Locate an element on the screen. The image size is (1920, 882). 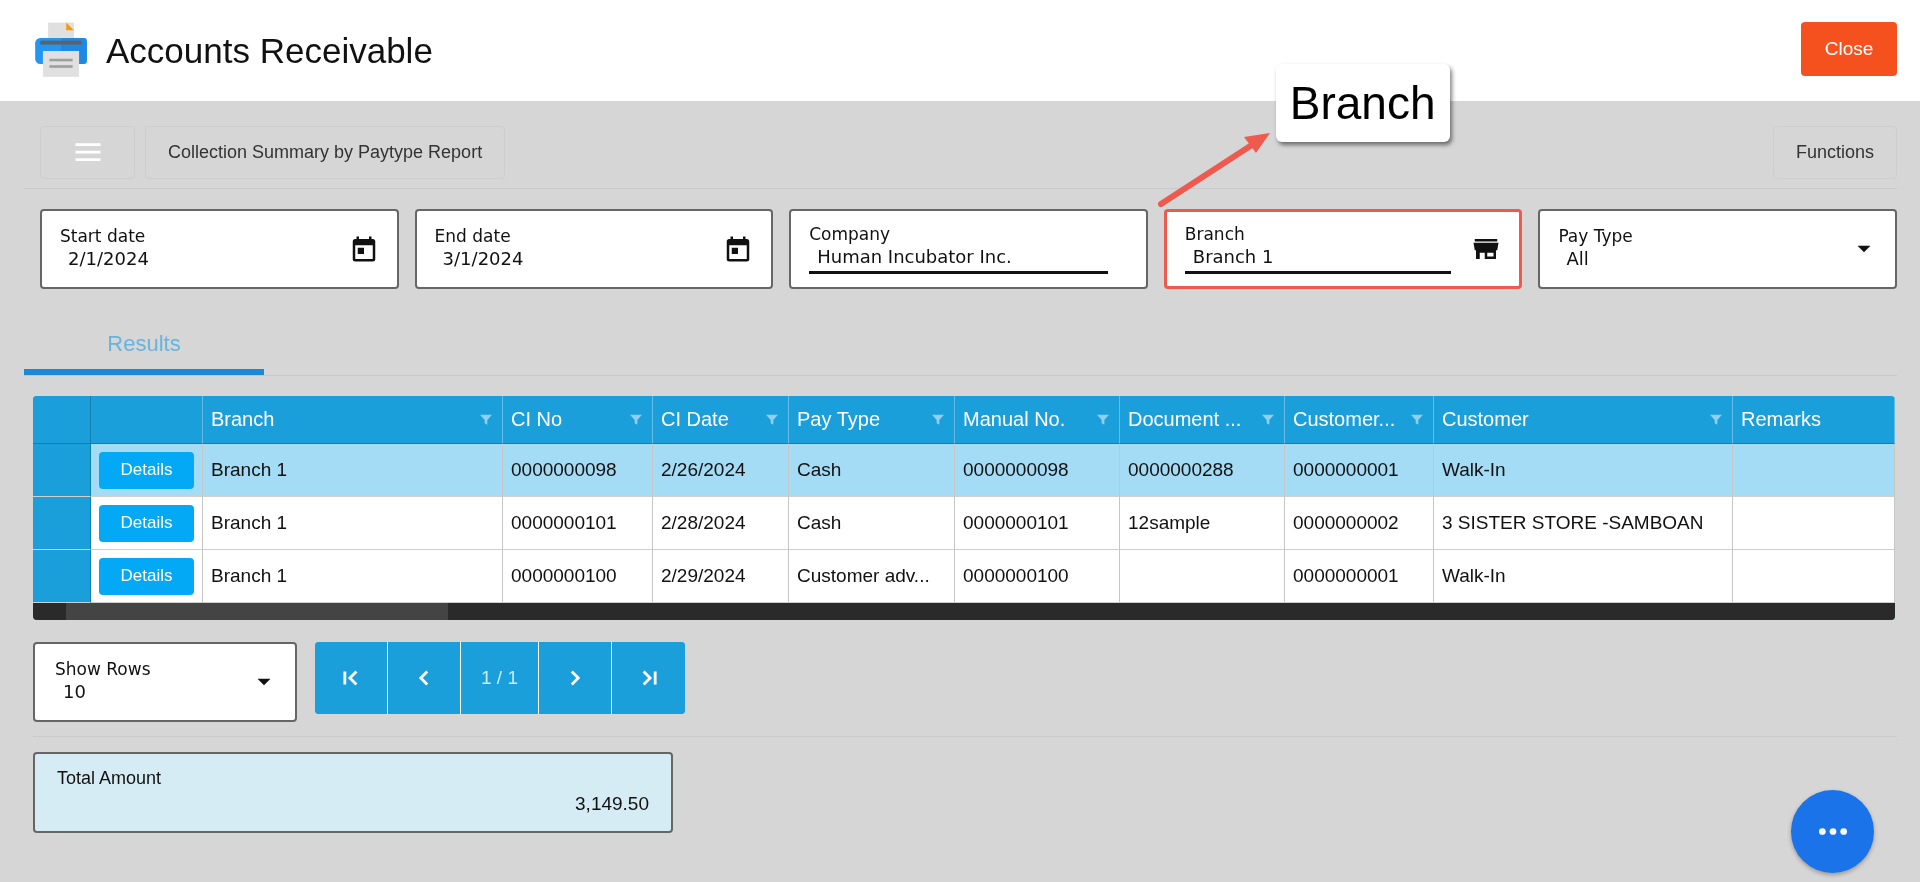
report-title-button: Collection Summary by Paytype Report is located at coordinates (325, 152).